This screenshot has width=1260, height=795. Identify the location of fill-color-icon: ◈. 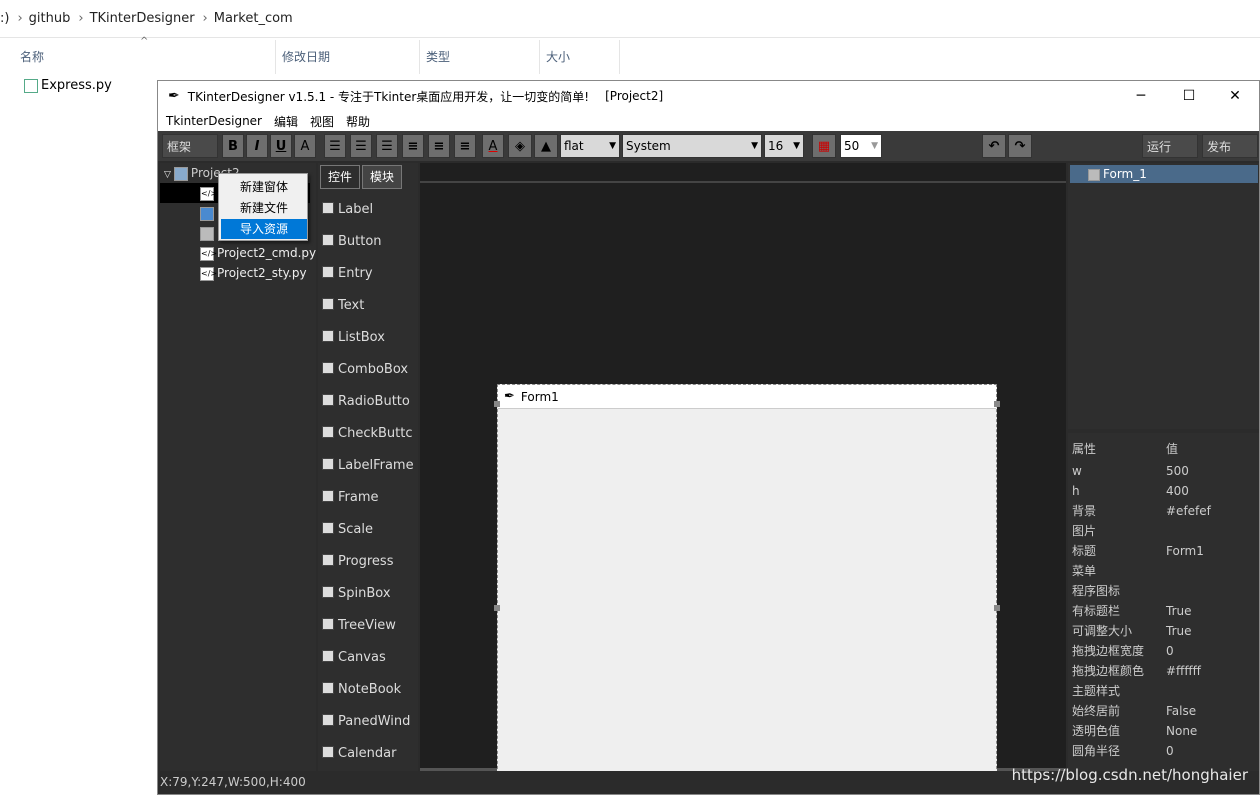
(520, 146).